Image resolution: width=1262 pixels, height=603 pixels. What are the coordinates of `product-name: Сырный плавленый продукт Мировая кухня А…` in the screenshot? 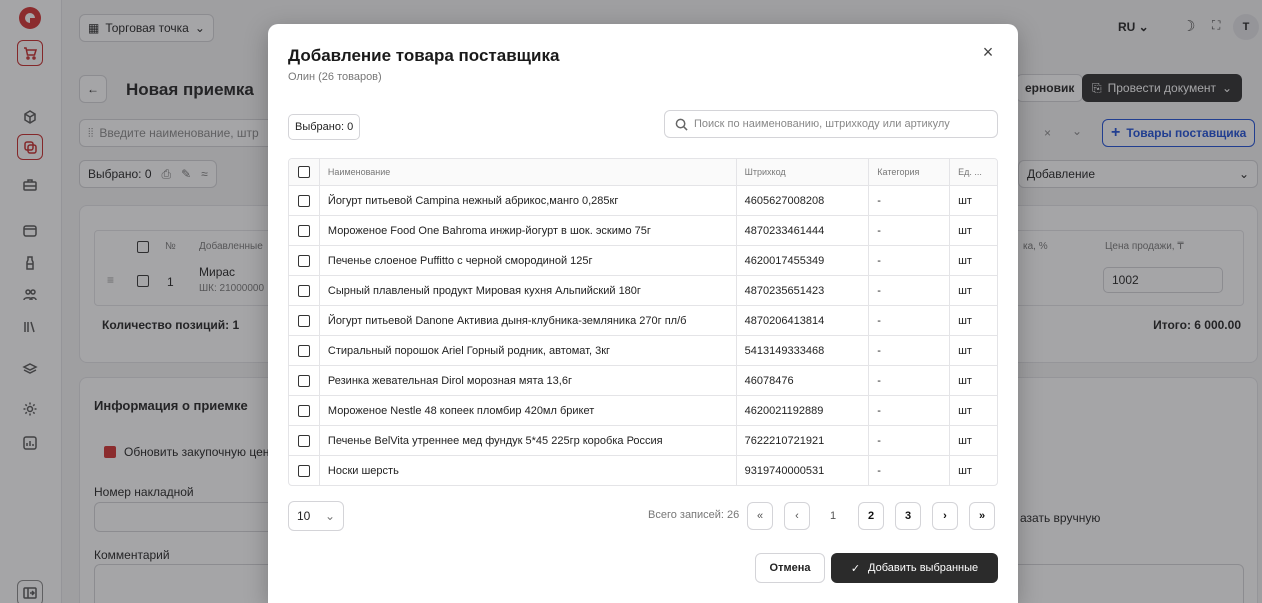 It's located at (527, 290).